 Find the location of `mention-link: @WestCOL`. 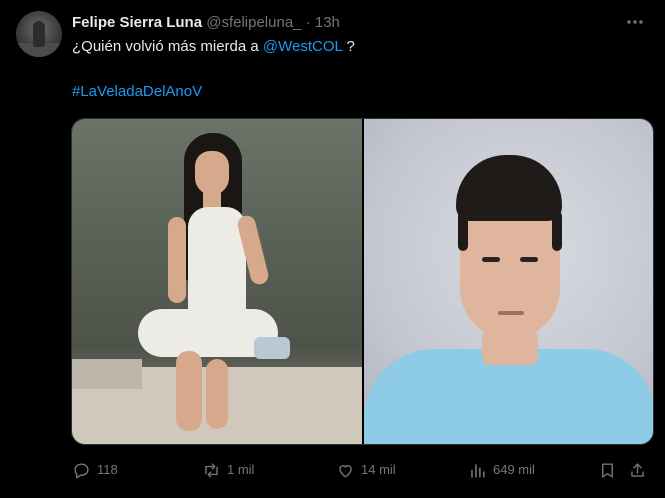

mention-link: @WestCOL is located at coordinates (302, 46).